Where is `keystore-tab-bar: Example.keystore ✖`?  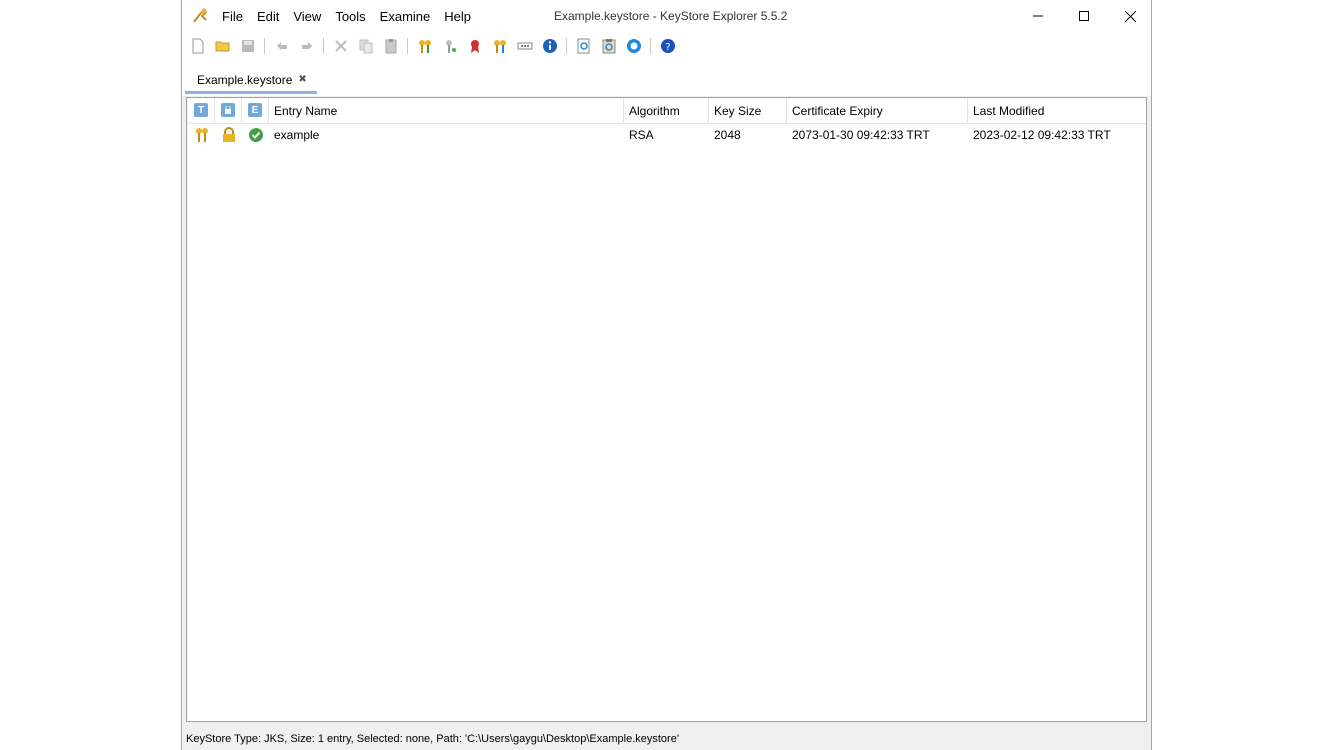
keystore-tab-bar: Example.keystore ✖ is located at coordinates (666, 78).